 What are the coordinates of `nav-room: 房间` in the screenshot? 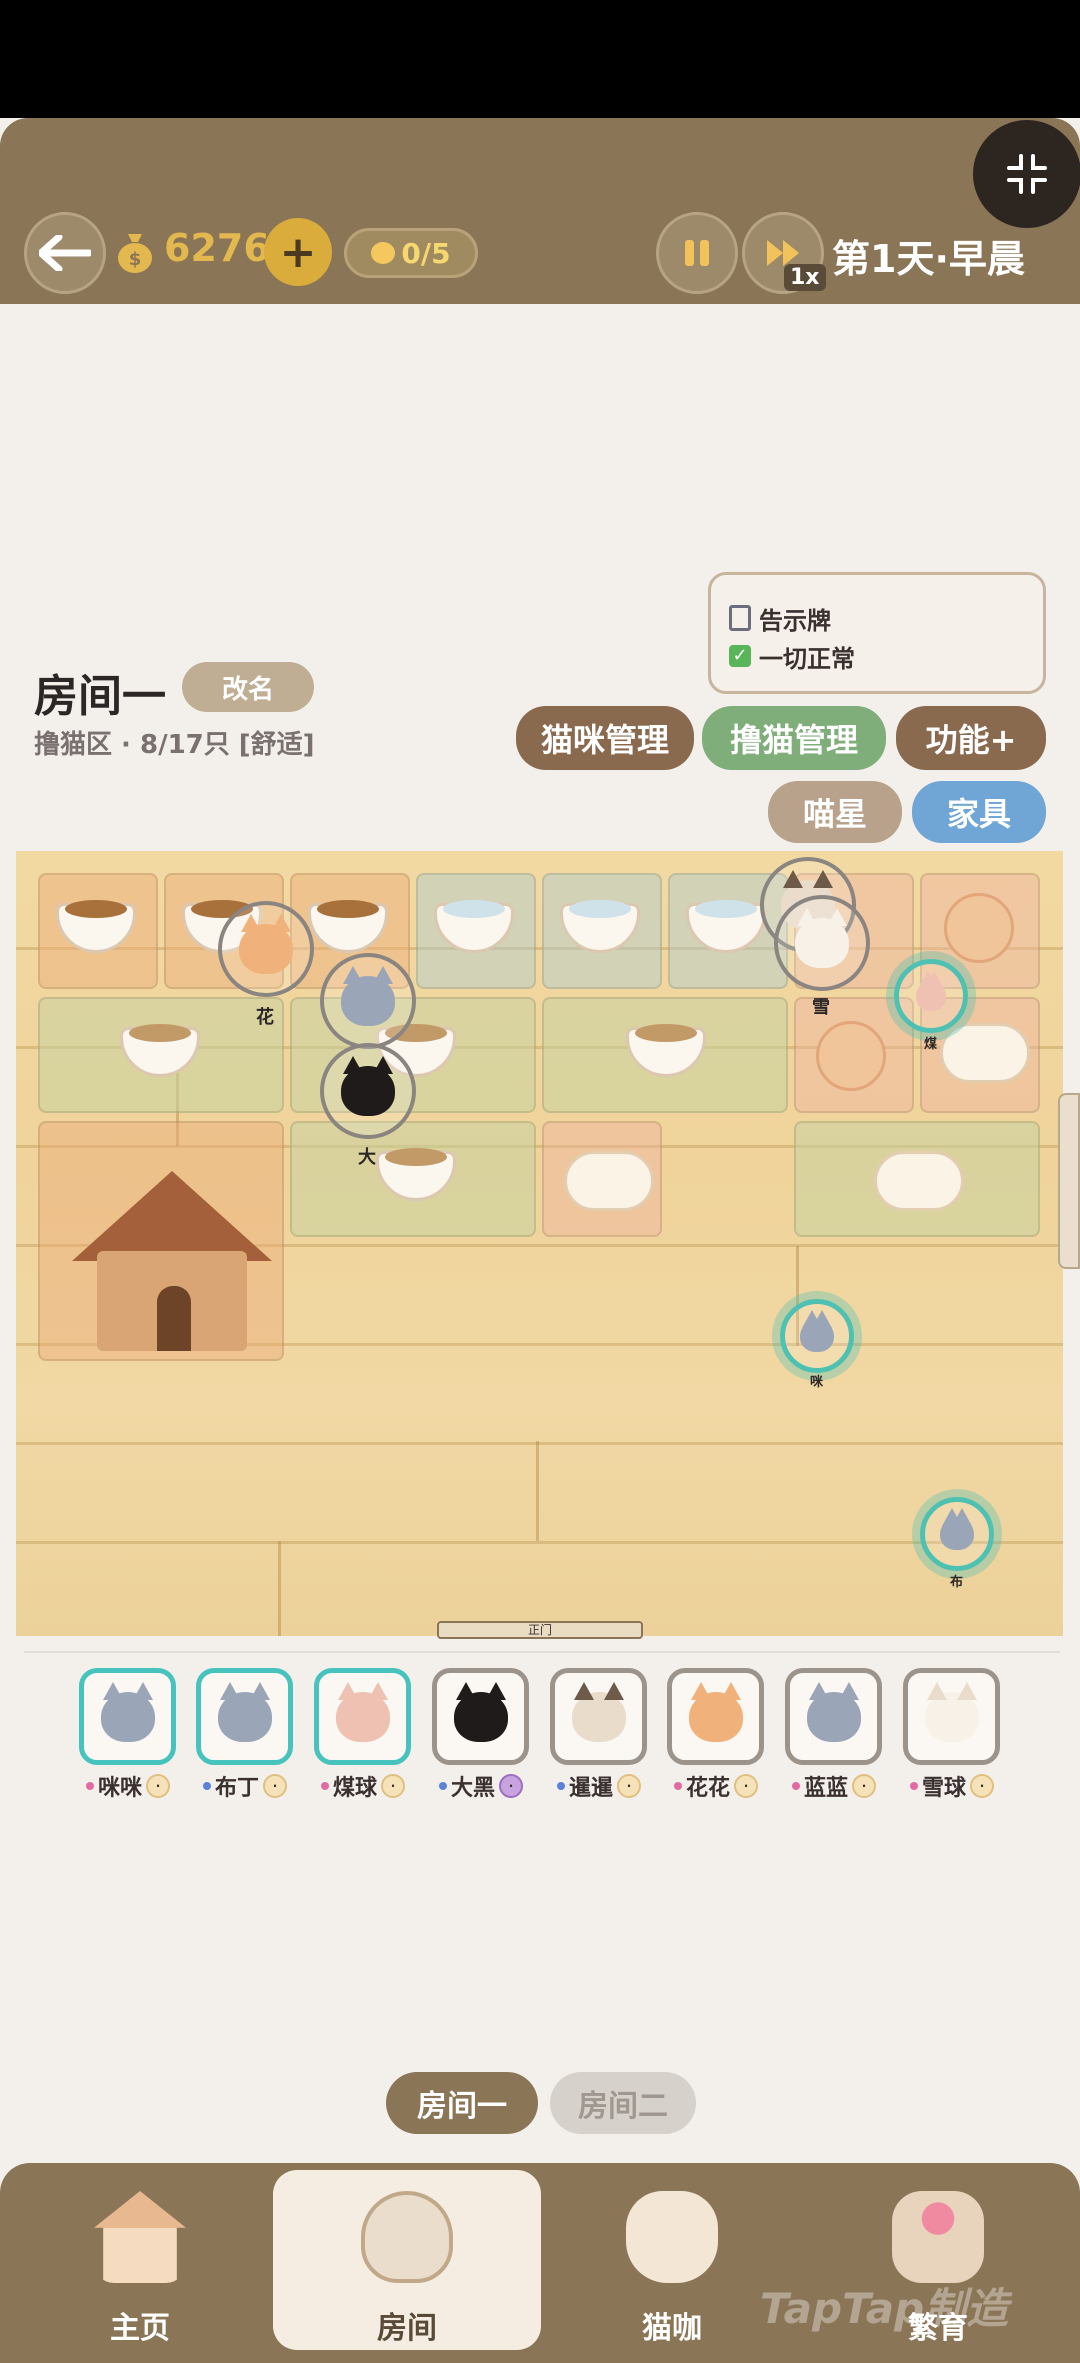 It's located at (407, 2263).